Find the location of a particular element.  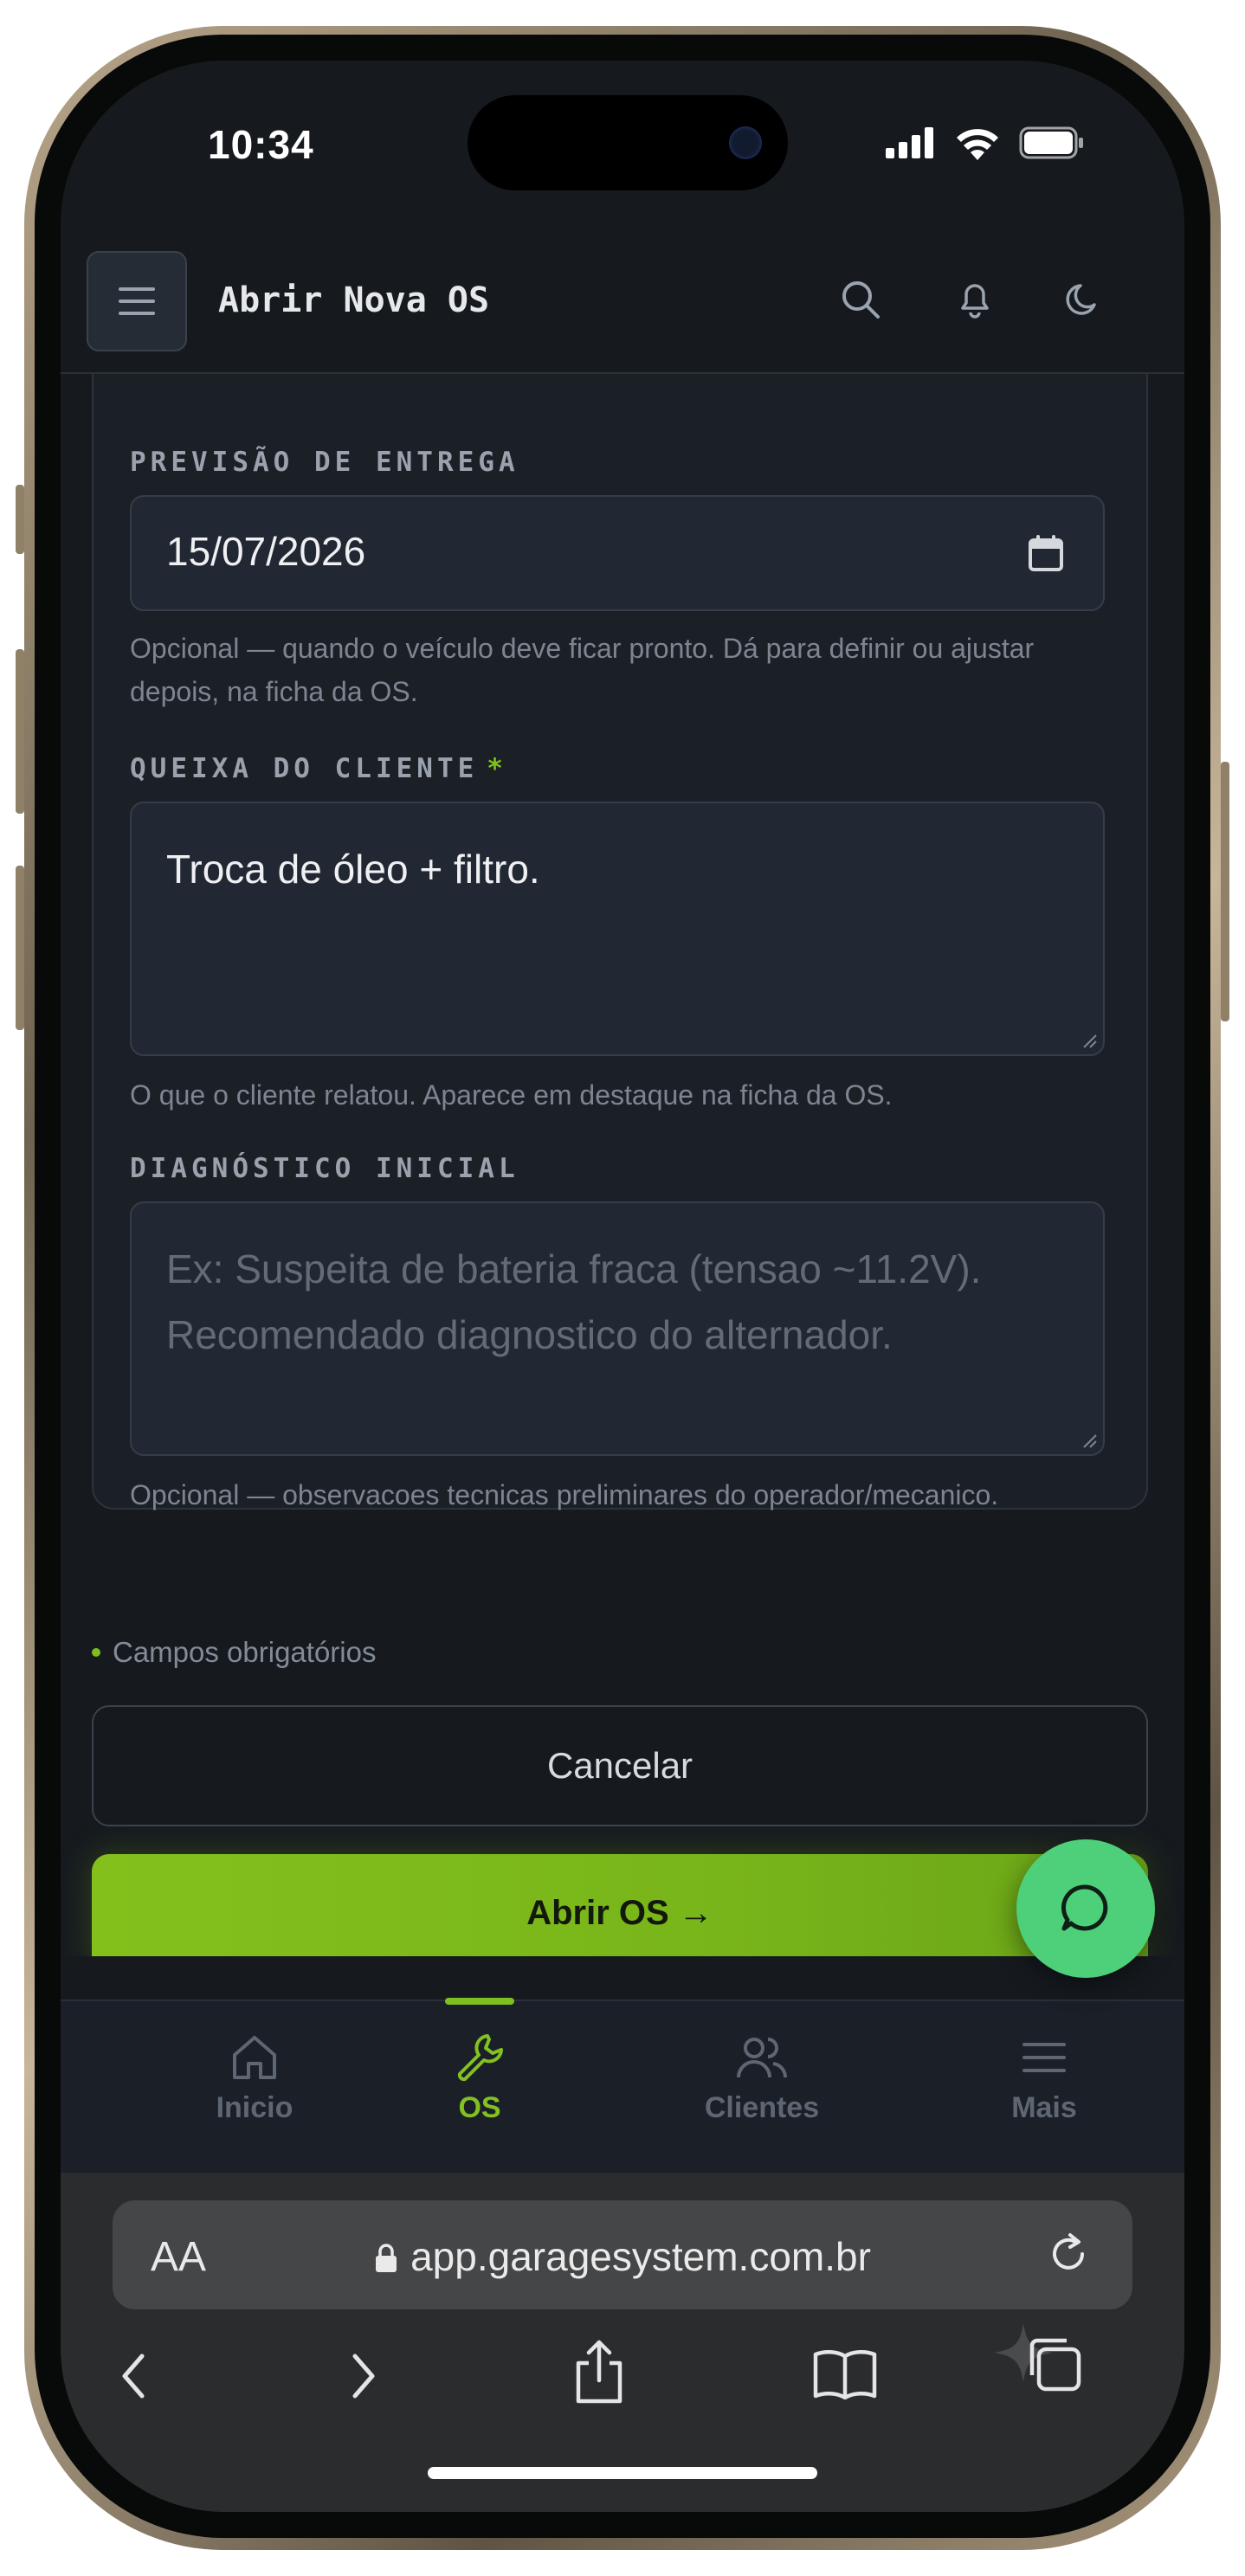

hamburger-icon is located at coordinates (137, 301).